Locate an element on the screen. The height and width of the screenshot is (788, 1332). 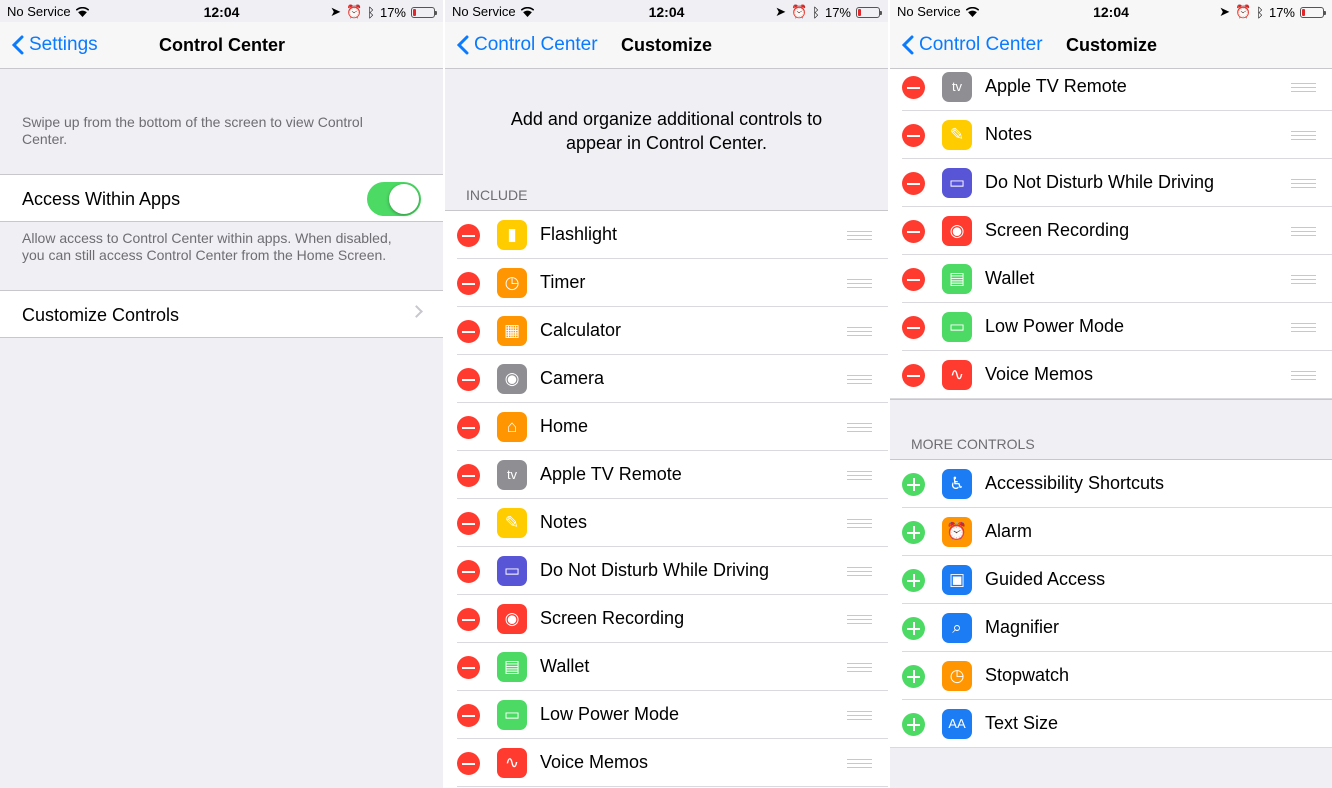
control-row: ▤ Wallet is located at coordinates (666, 667).